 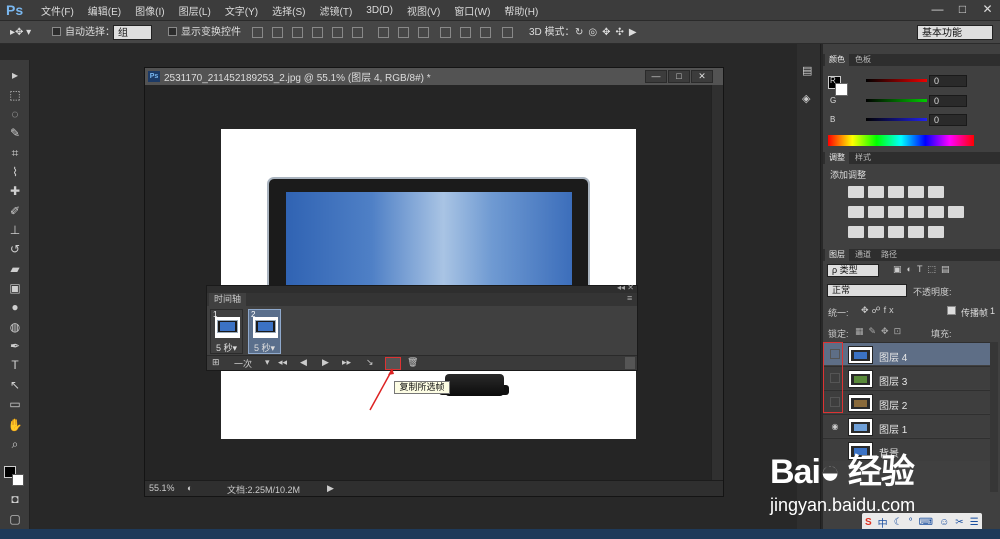 I want to click on blue-slider, so click(x=896, y=119).